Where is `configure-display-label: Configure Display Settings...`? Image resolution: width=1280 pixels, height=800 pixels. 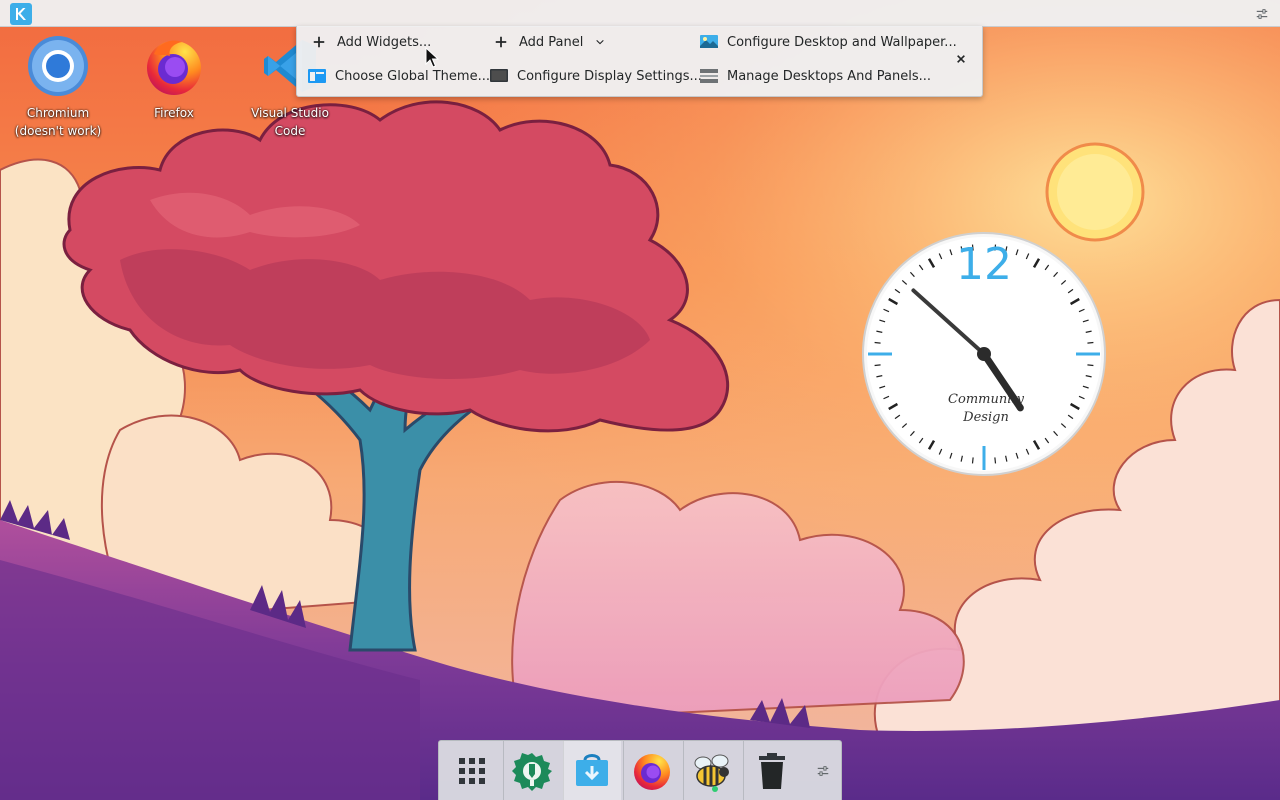
configure-display-label: Configure Display Settings... is located at coordinates (609, 76).